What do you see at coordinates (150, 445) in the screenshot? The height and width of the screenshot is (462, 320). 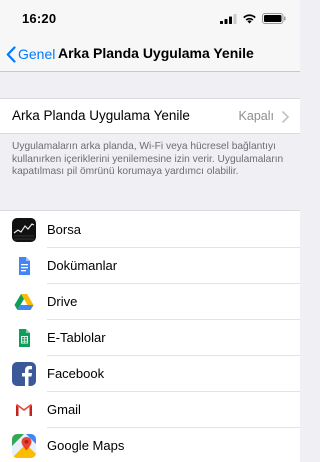 I see `app-row-google-maps: Google Maps` at bounding box center [150, 445].